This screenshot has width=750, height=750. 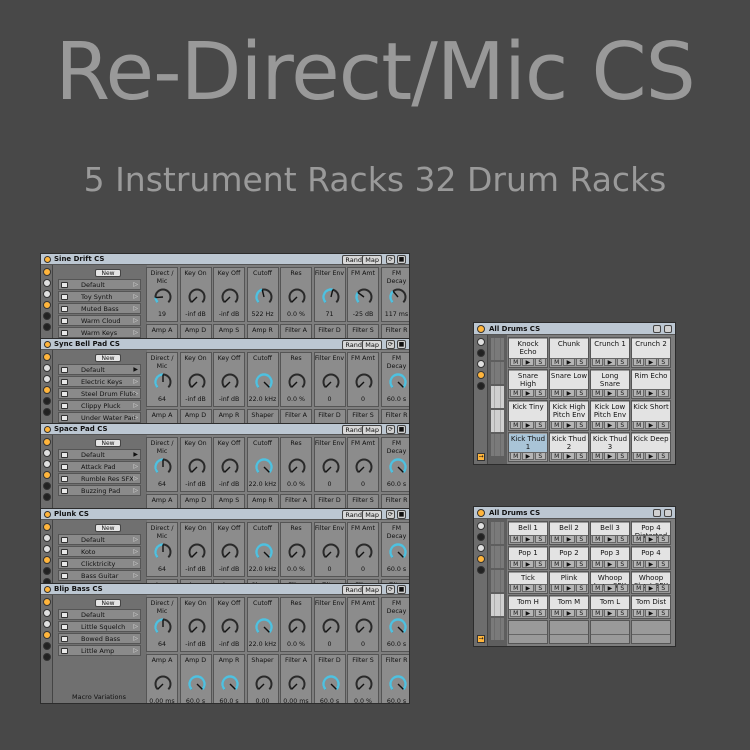 What do you see at coordinates (99, 614) in the screenshot?
I see `chain-item: Default ▷` at bounding box center [99, 614].